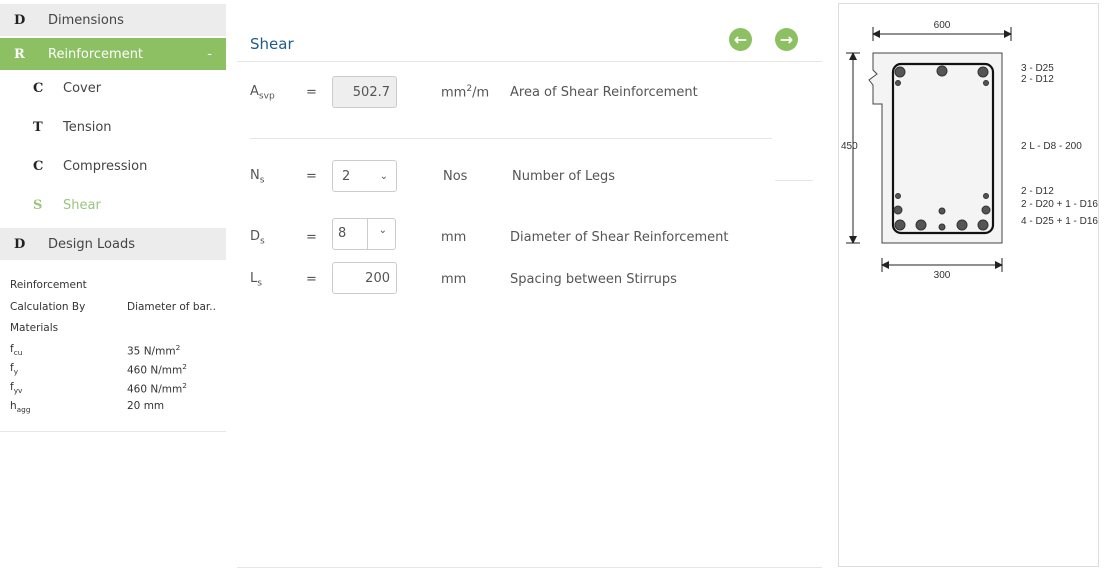  Describe the element at coordinates (1051, 146) in the screenshot. I see `stirrup-label: 2 L - D8 - 200` at that location.